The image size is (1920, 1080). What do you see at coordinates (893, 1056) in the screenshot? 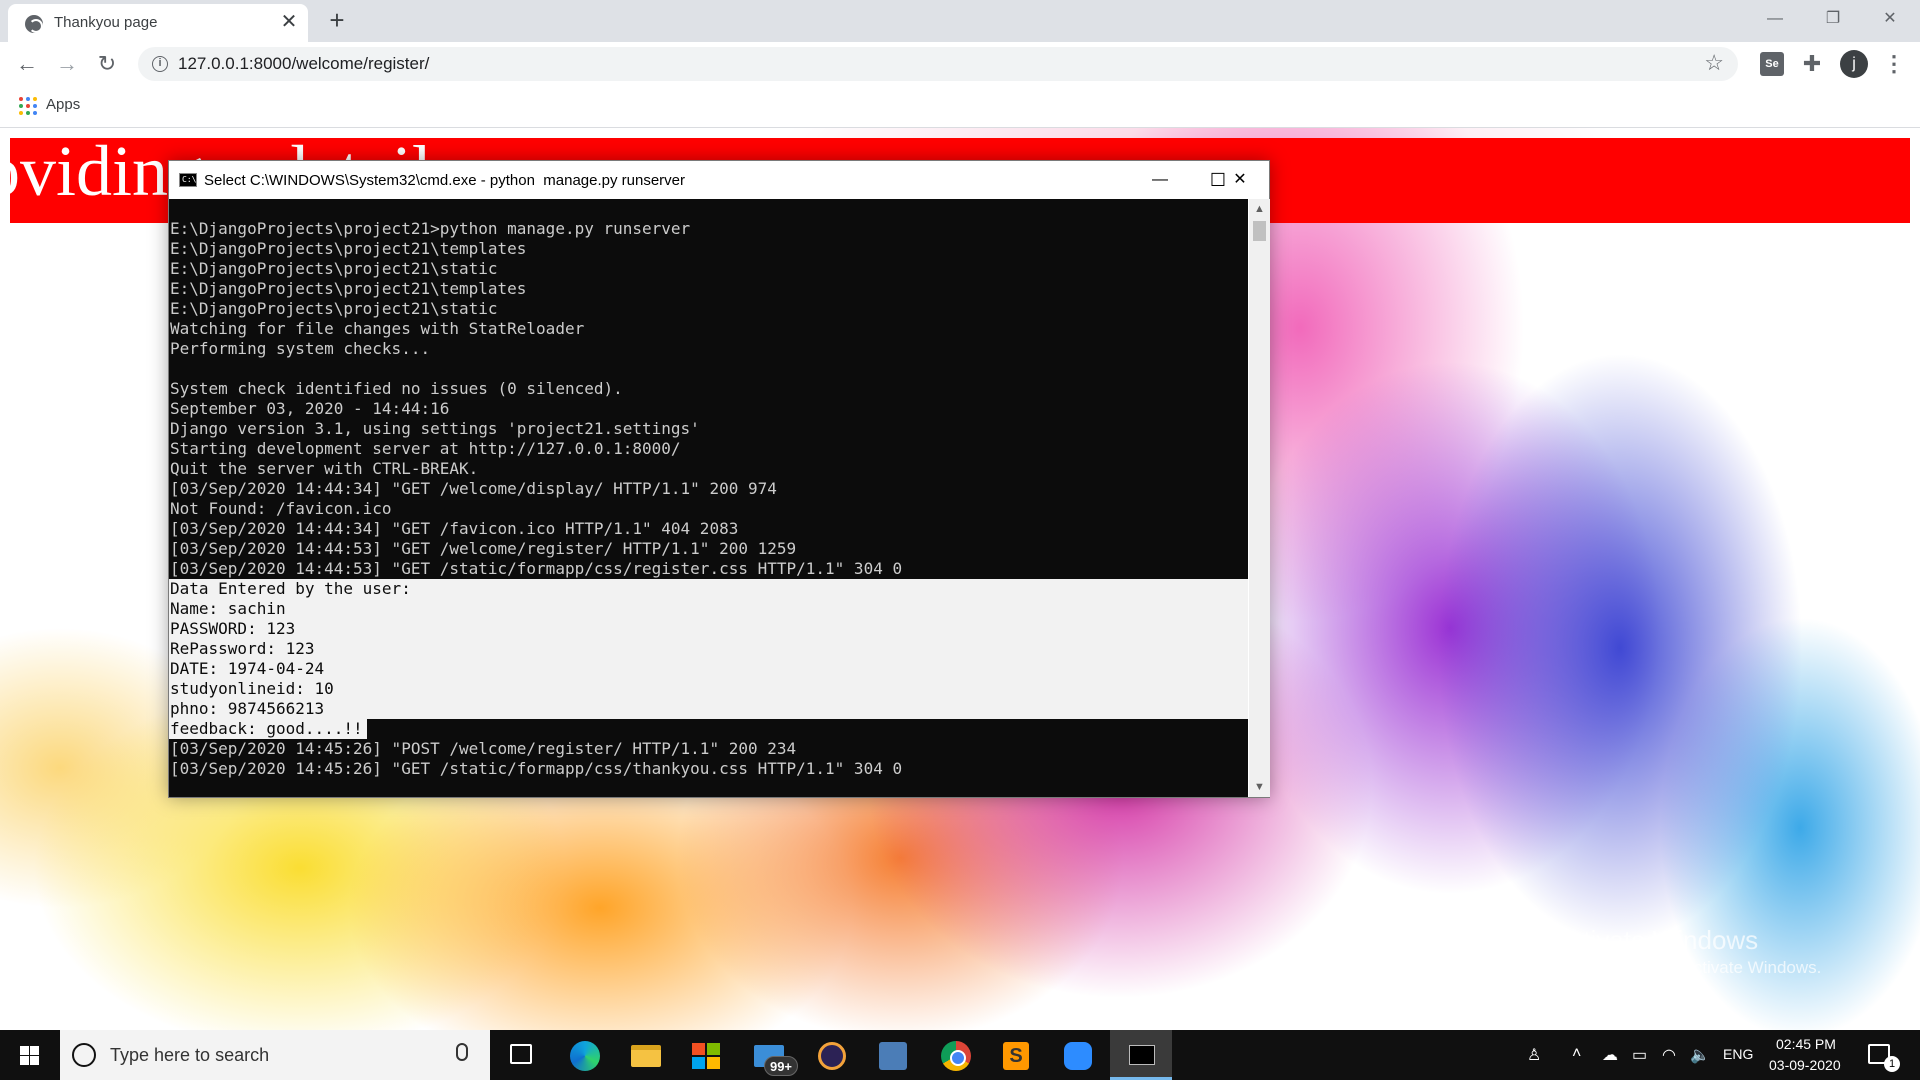
I see `vmware-icon` at bounding box center [893, 1056].